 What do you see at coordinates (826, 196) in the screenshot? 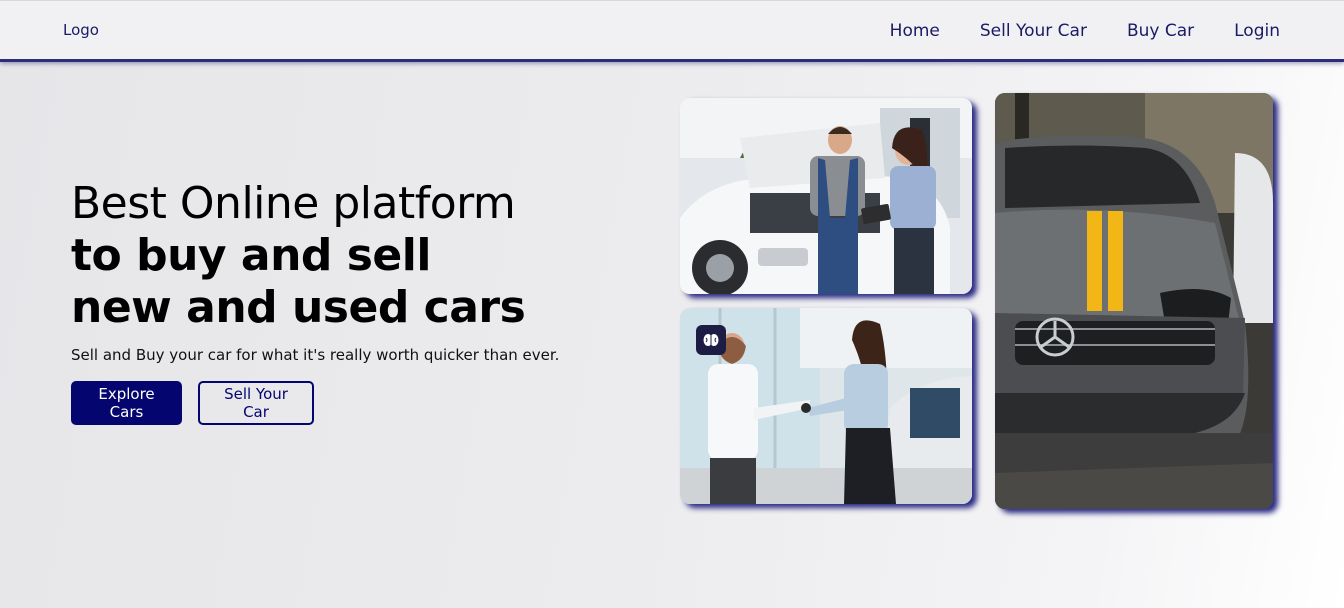
I see `mechanic-and-customer-photo` at bounding box center [826, 196].